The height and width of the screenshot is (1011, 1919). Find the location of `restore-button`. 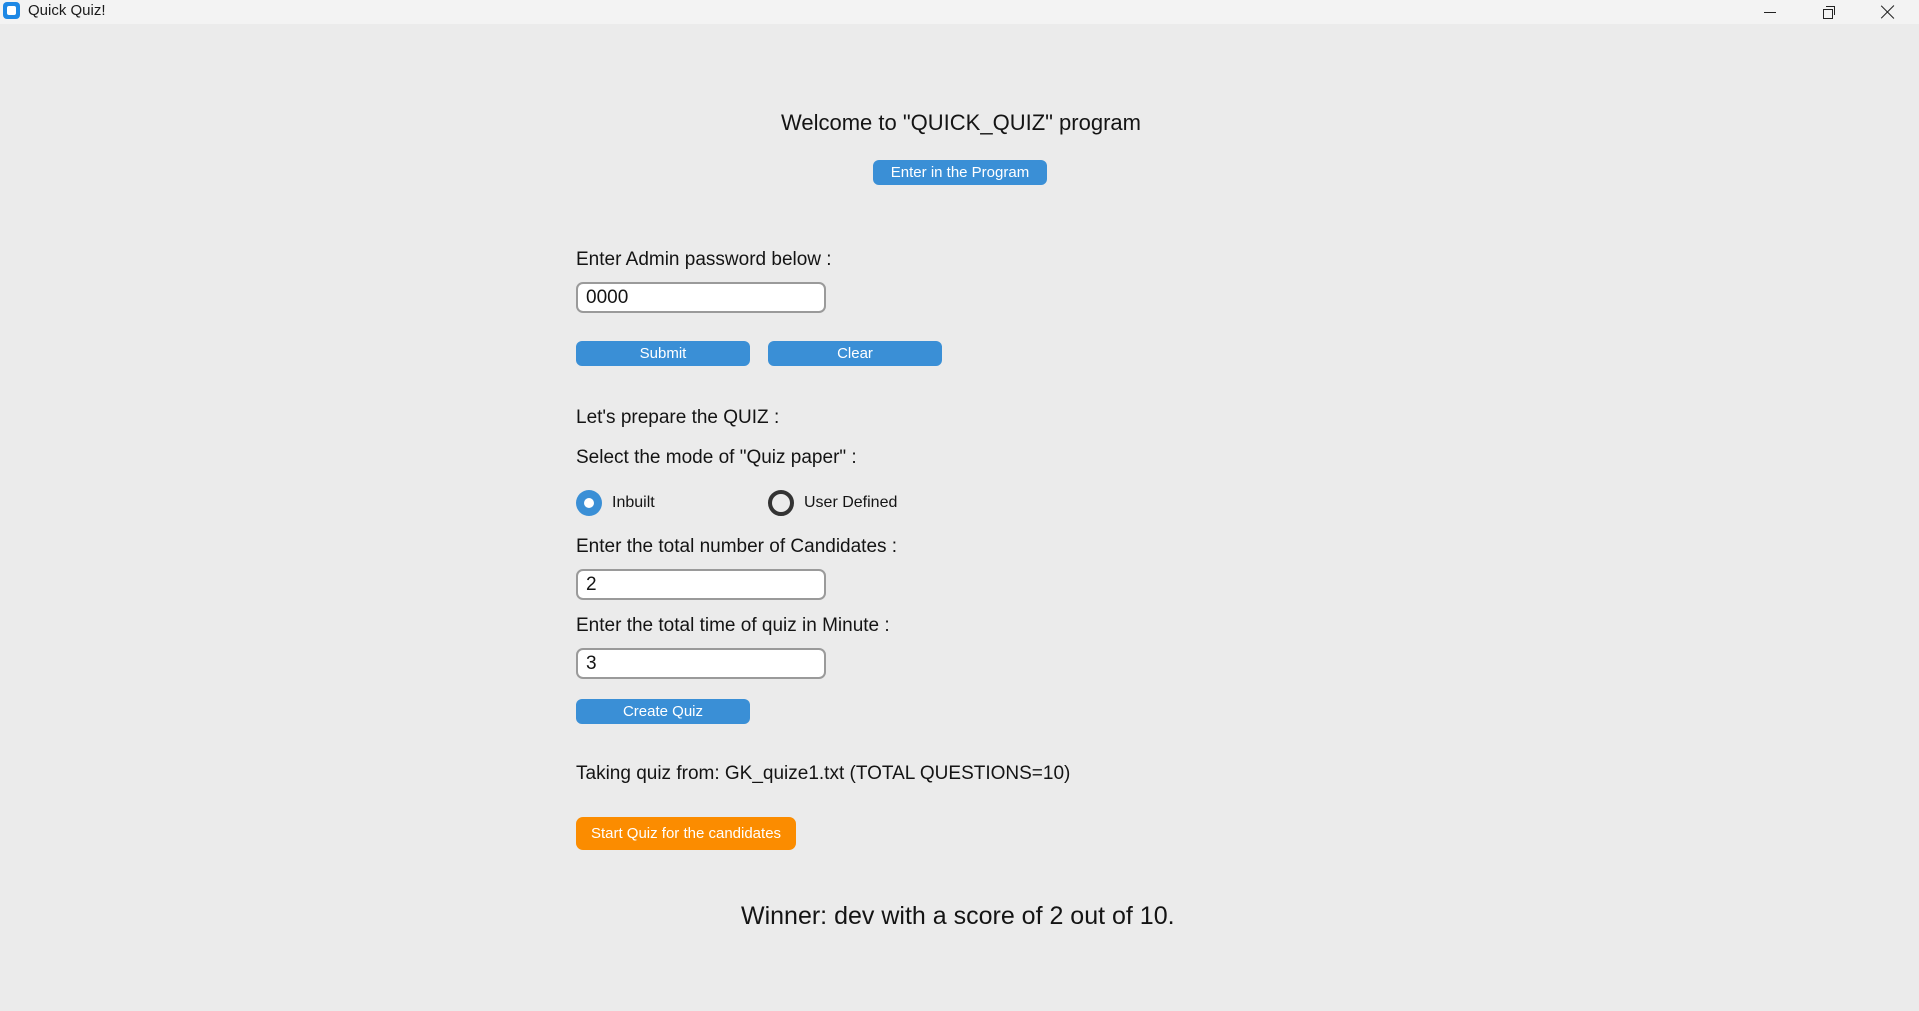

restore-button is located at coordinates (1829, 12).